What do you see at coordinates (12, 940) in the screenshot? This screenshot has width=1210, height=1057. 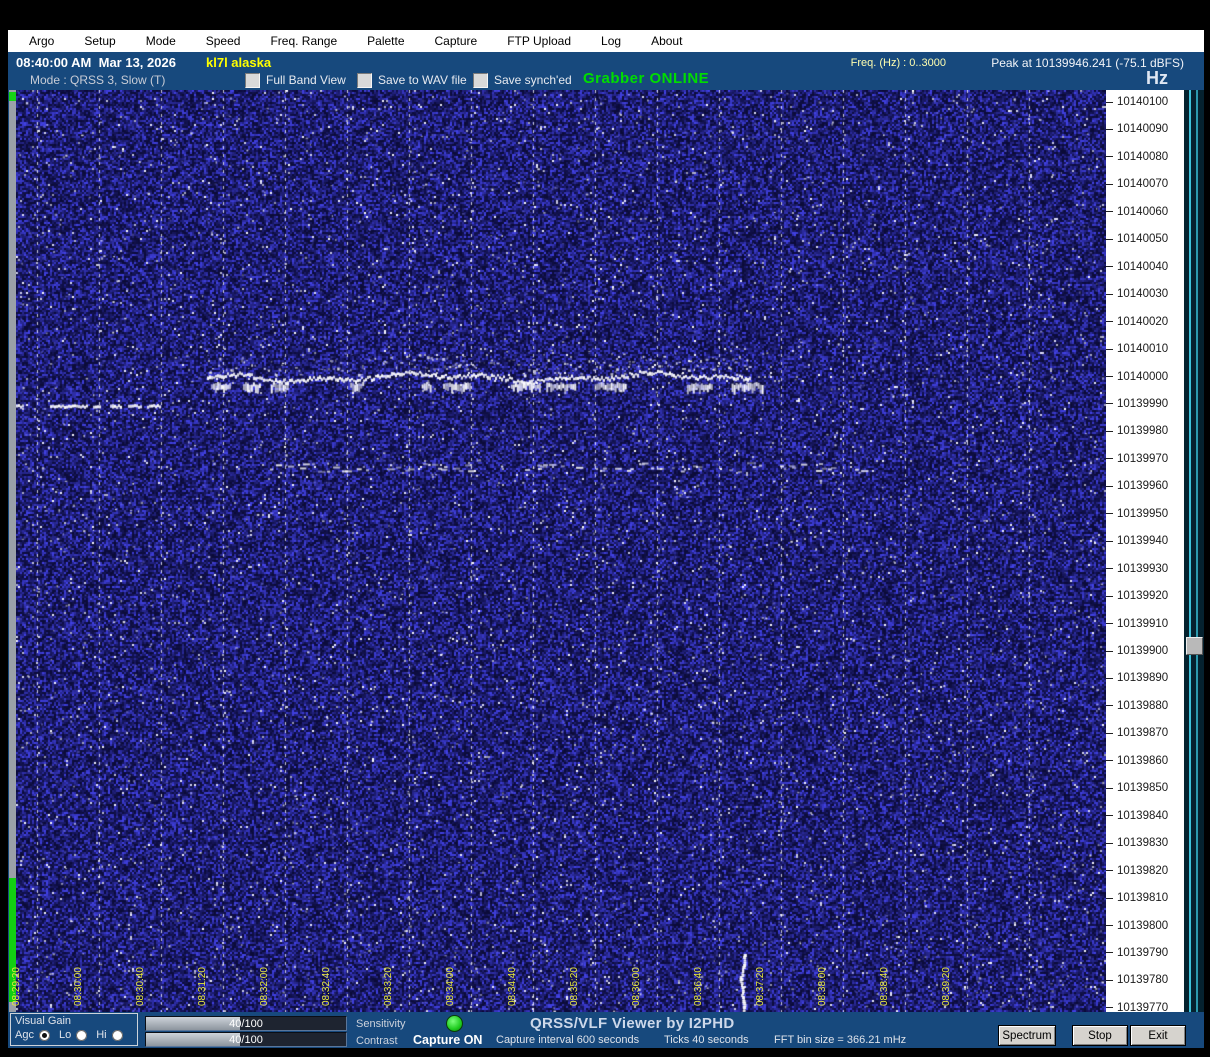 I see `progress-green-fill` at bounding box center [12, 940].